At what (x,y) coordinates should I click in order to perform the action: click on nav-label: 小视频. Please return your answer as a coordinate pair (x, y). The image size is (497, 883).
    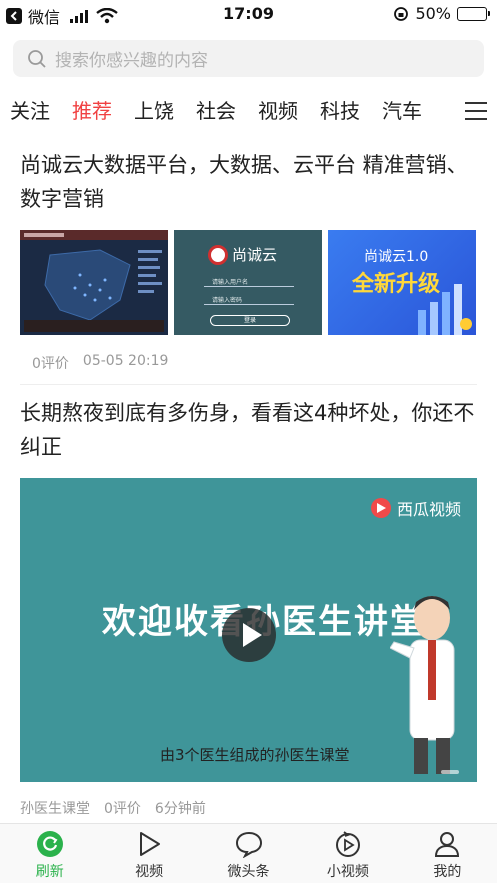
    Looking at the image, I should click on (347, 872).